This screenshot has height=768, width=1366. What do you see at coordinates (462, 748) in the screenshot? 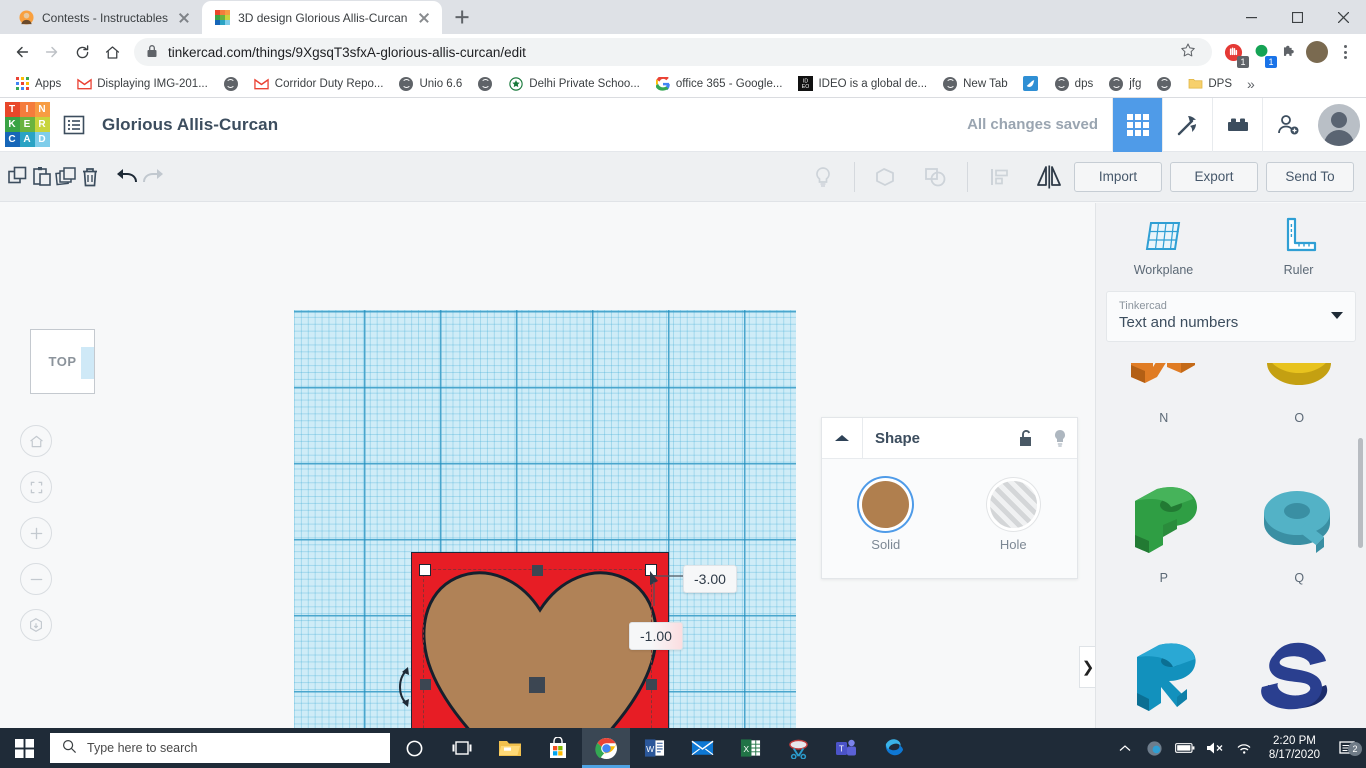
I see `task-view-icon` at bounding box center [462, 748].